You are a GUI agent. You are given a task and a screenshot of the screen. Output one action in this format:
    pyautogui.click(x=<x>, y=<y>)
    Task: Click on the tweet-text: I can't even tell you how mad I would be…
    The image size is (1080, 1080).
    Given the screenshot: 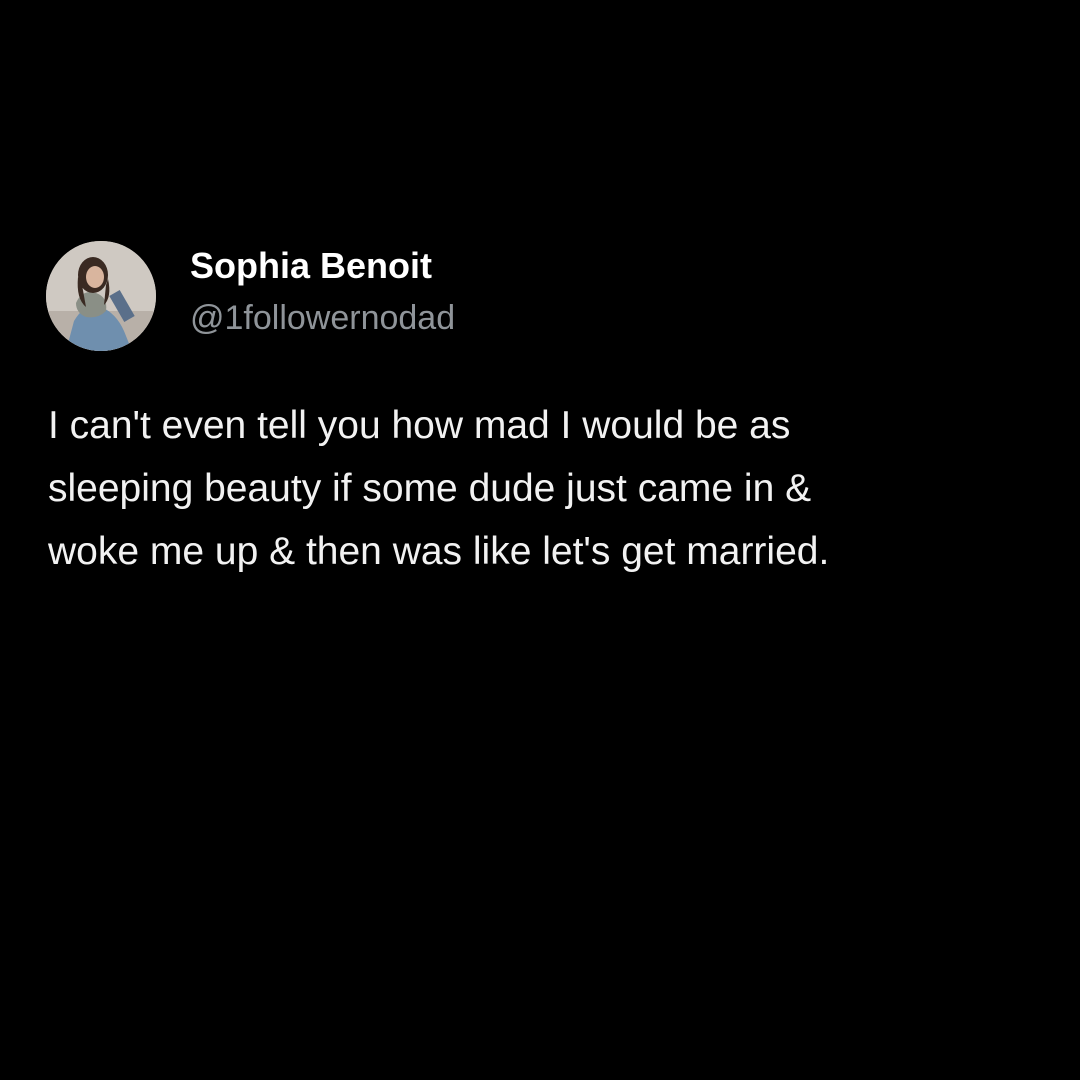 What is the action you would take?
    pyautogui.click(x=439, y=488)
    